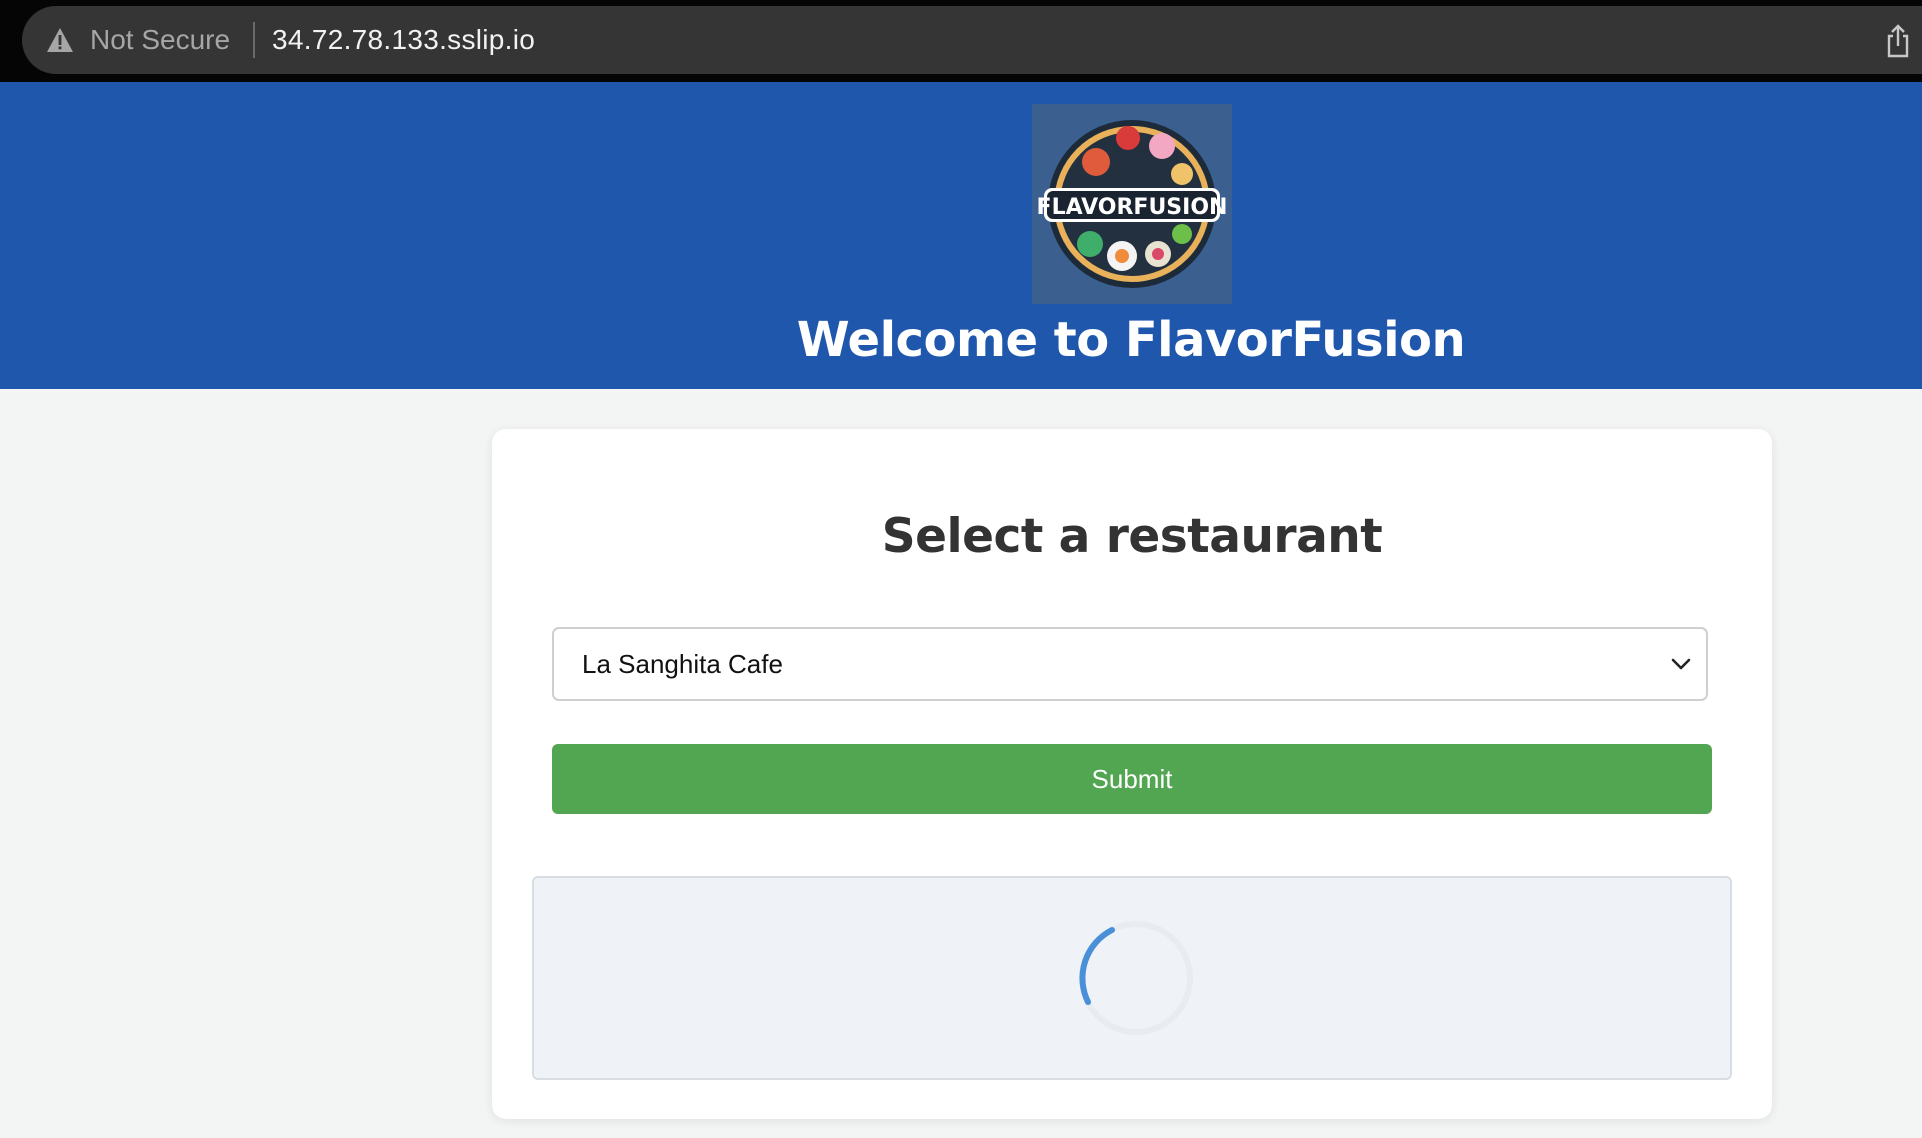 The image size is (1922, 1138). I want to click on restaurant-select: La Sanghita Cafe, so click(1130, 664).